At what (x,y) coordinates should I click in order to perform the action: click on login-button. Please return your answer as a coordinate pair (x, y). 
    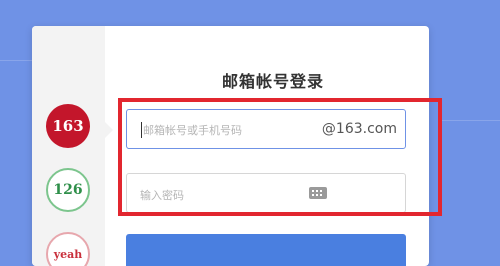
    Looking at the image, I should click on (266, 250).